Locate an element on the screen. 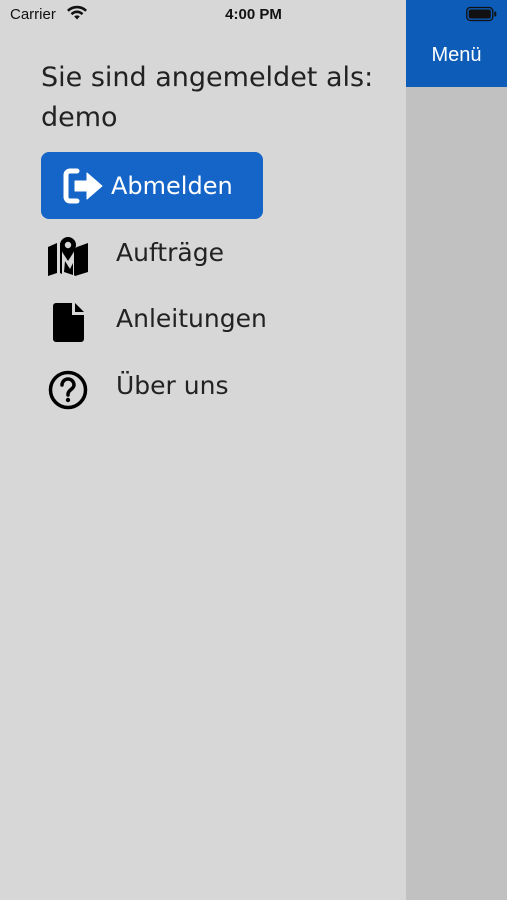  battery-icon is located at coordinates (481, 14).